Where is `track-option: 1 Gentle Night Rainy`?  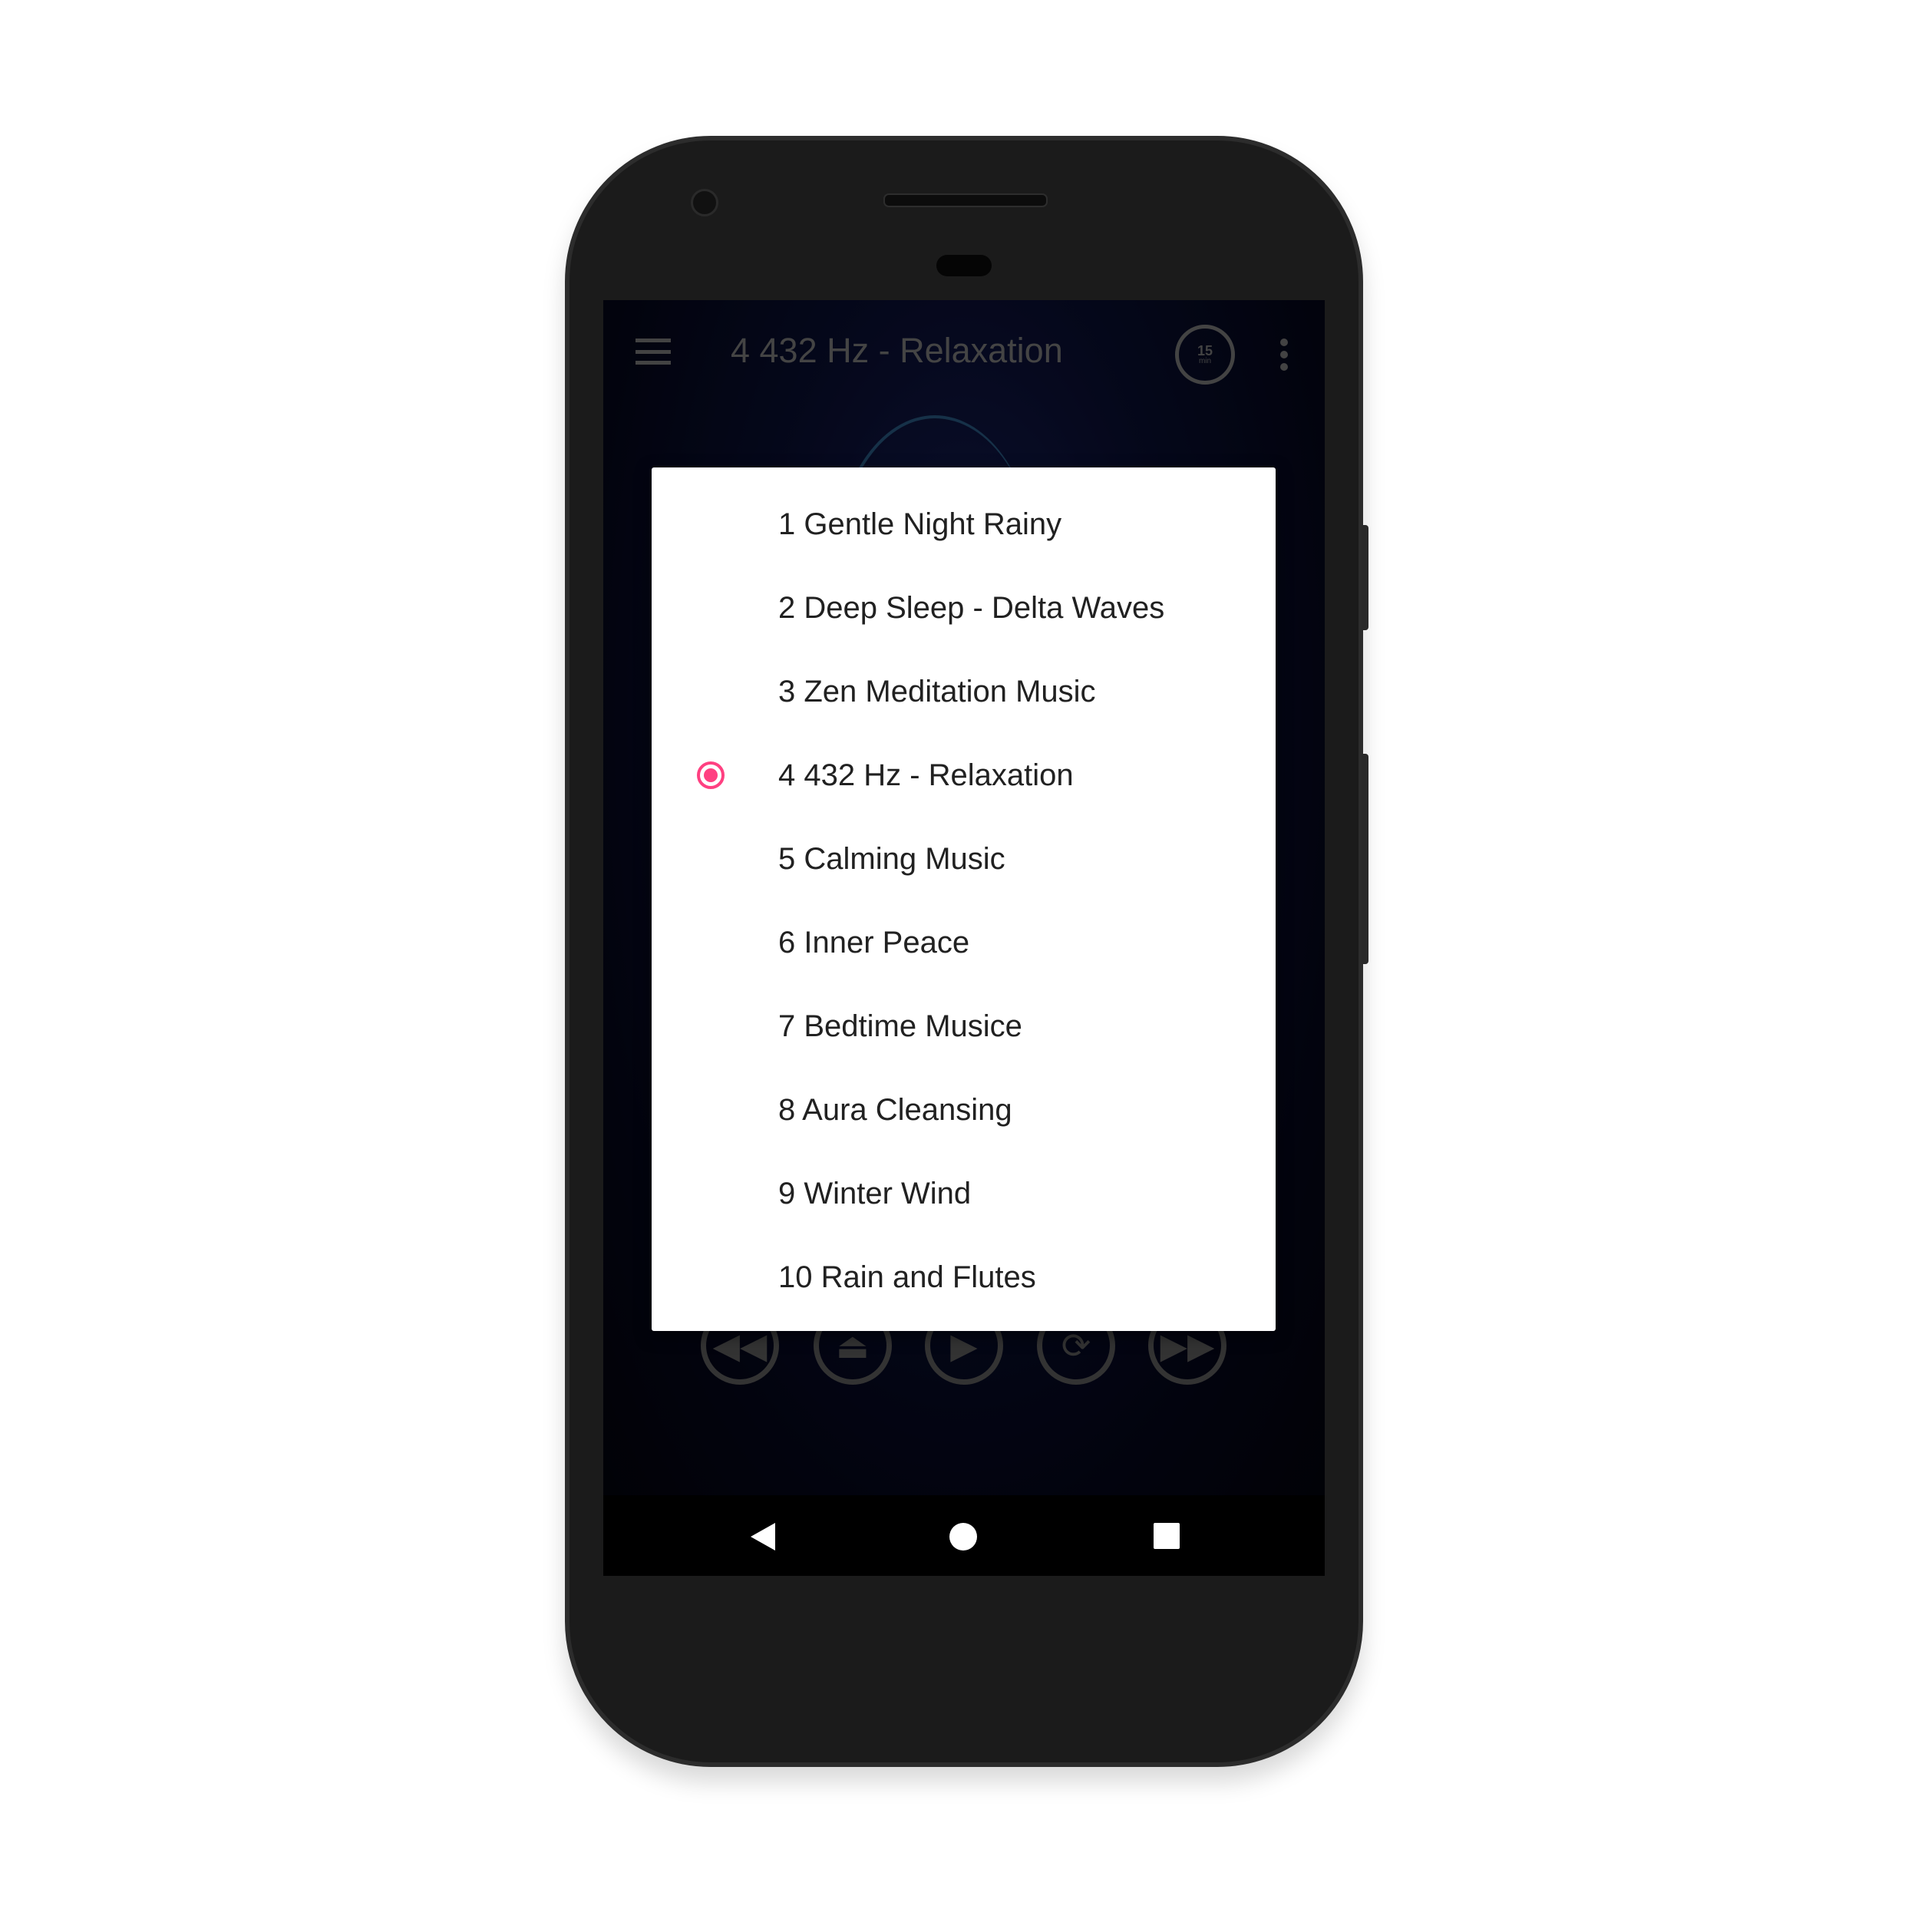
track-option: 1 Gentle Night Rainy is located at coordinates (964, 524).